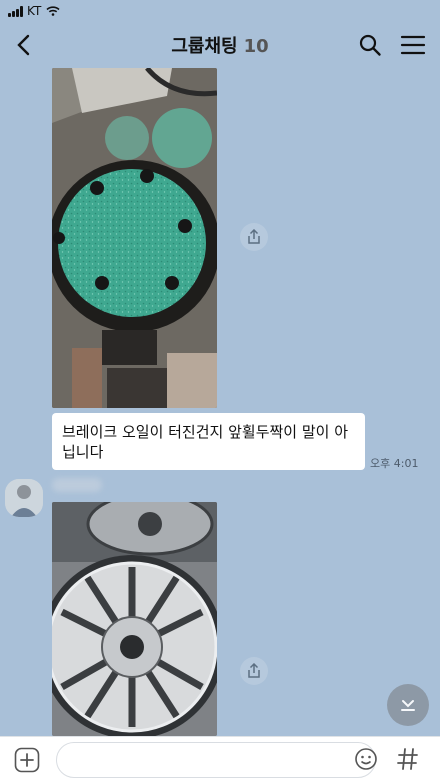  I want to click on wifi-icon, so click(53, 11).